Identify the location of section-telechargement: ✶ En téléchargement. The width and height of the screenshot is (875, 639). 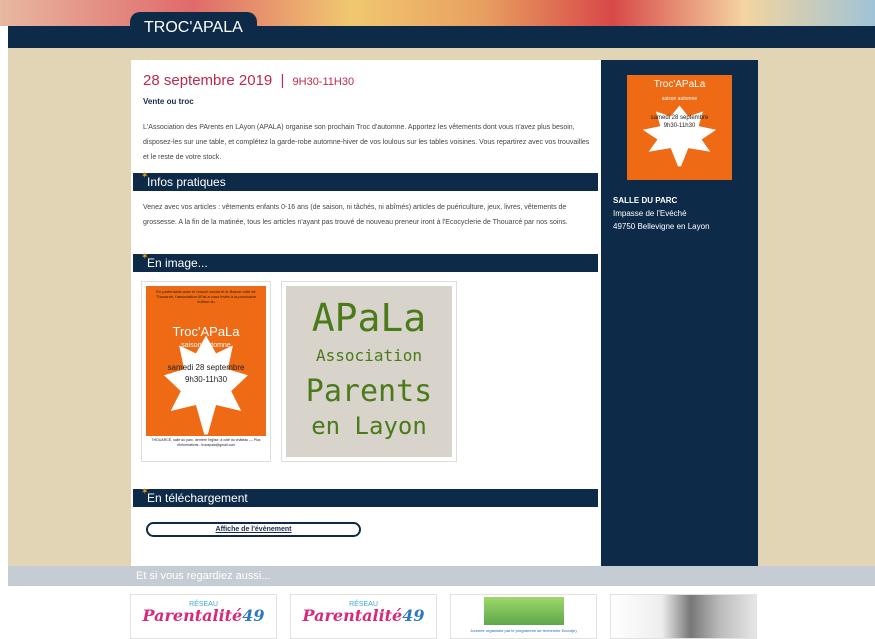
(365, 496).